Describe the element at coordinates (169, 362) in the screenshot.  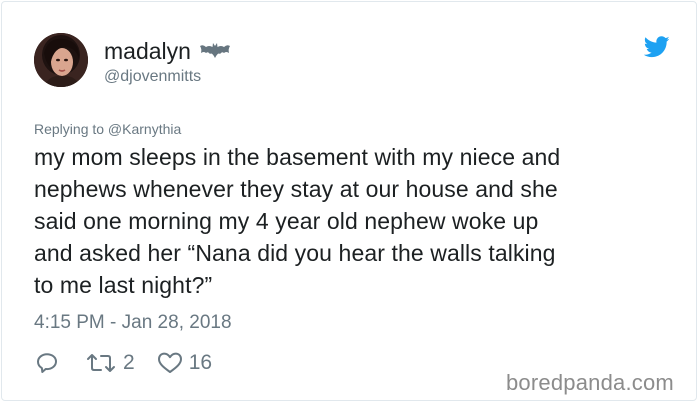
I see `heart-icon` at that location.